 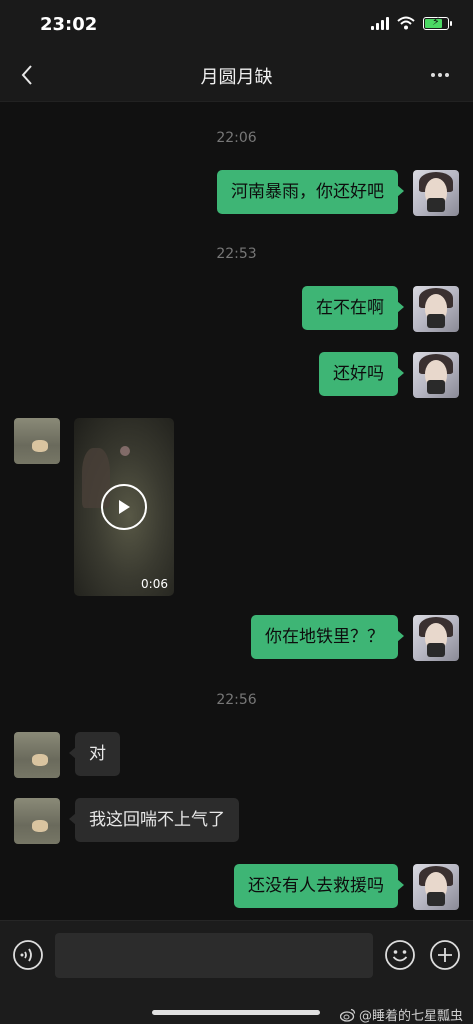 I want to click on video-message: 0:06, so click(x=124, y=507).